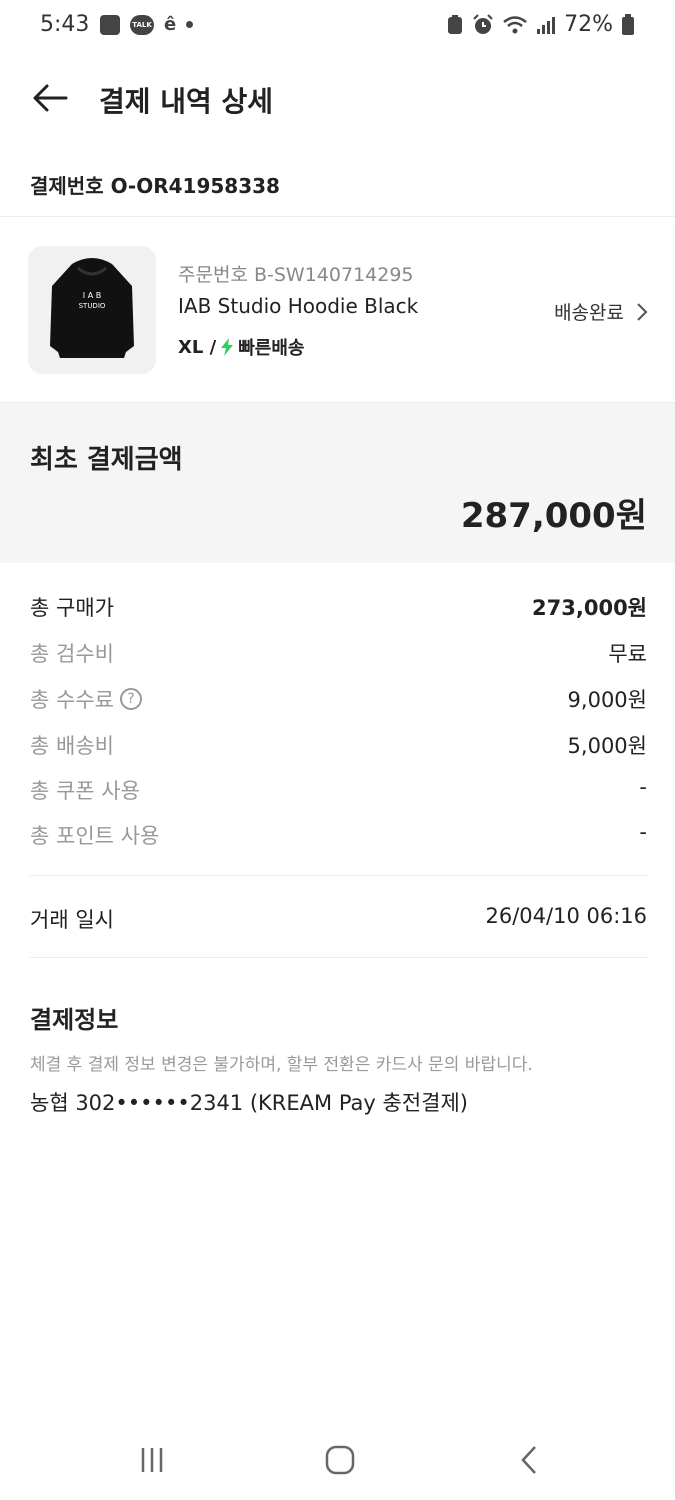 Image resolution: width=675 pixels, height=1500 pixels. I want to click on breakdown-label: 총 쿠폰 사용, so click(85, 791).